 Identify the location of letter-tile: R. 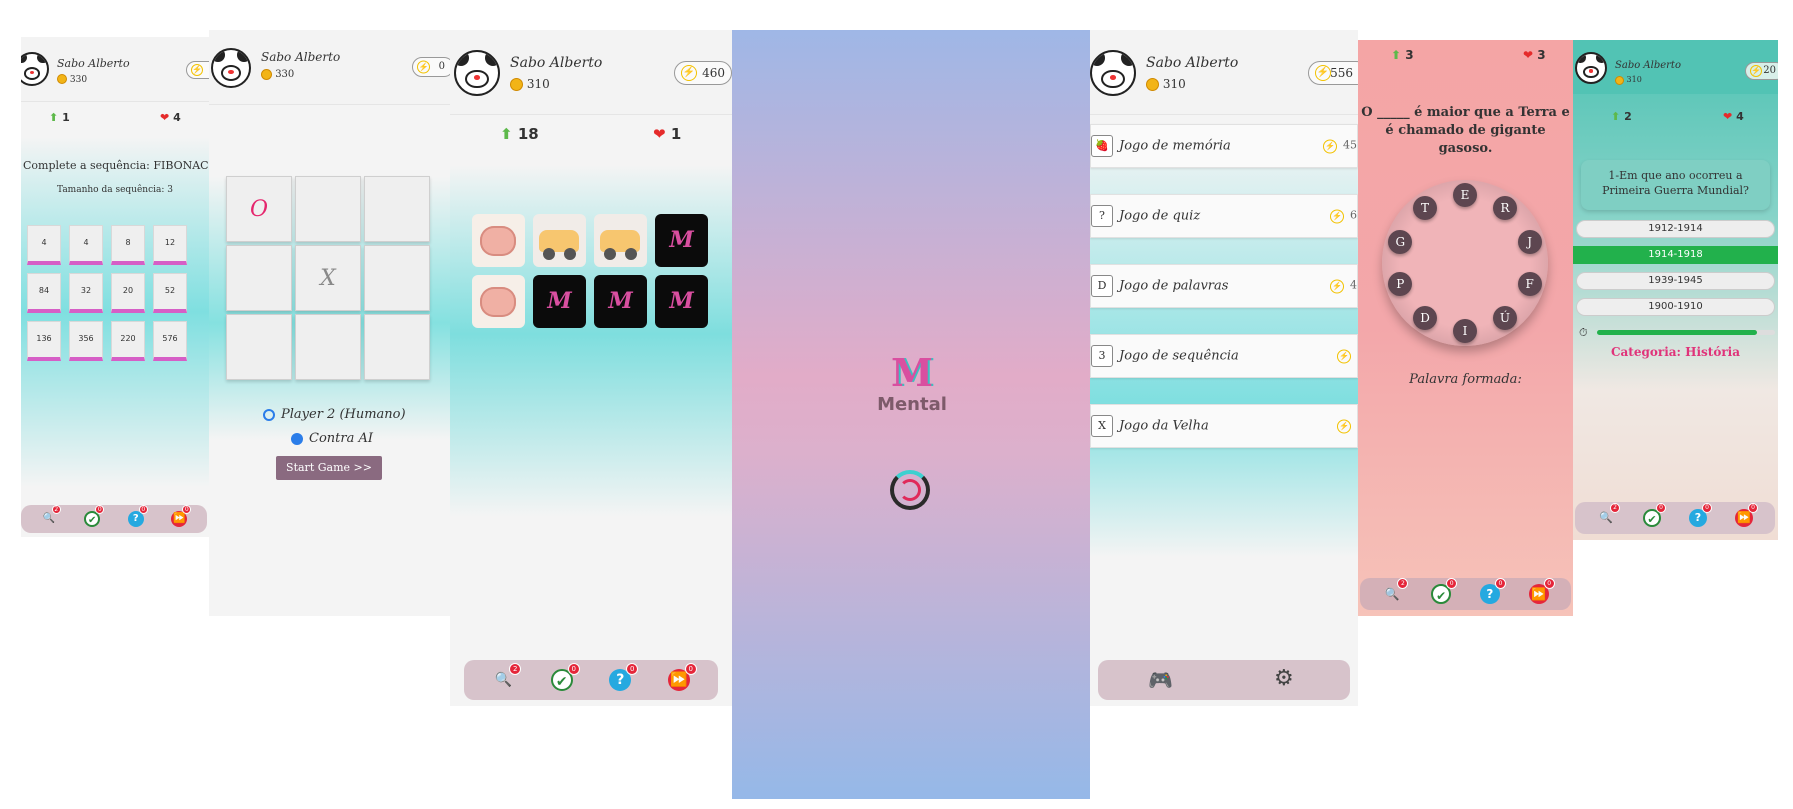
(1504, 207).